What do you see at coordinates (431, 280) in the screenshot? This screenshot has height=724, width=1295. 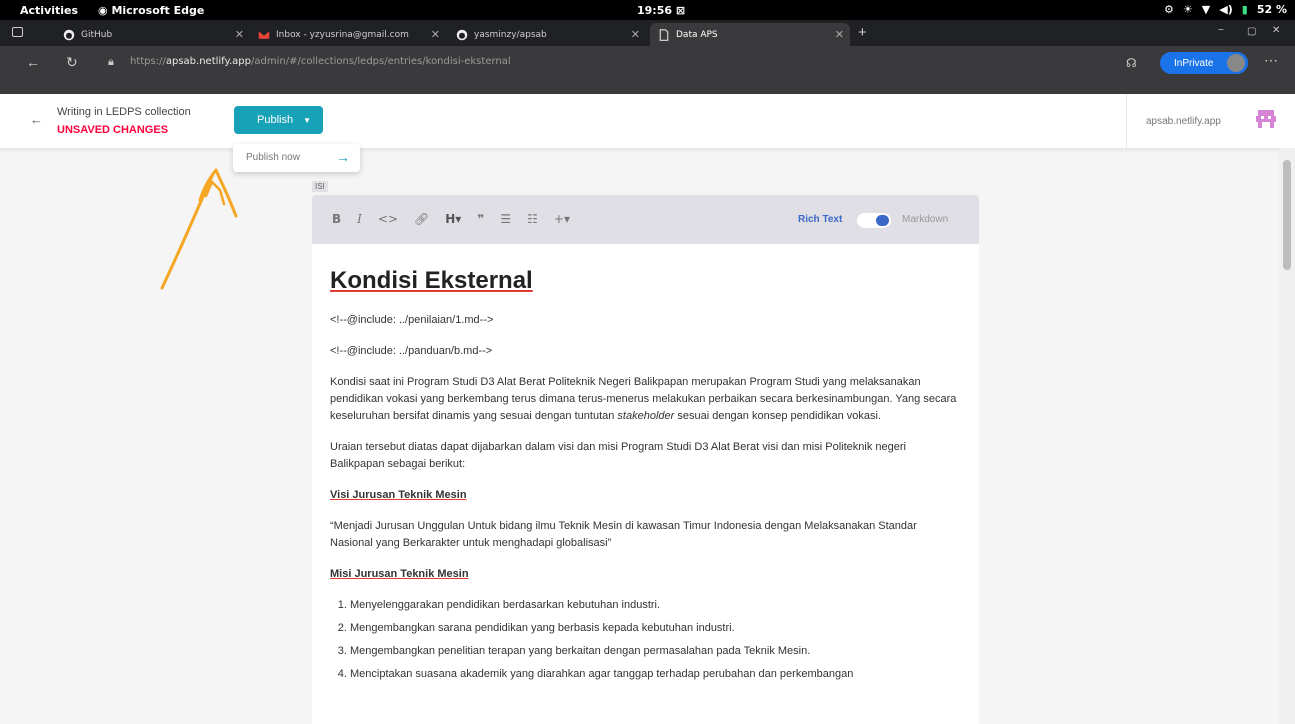 I see `document-title: Kondisi Eksternal` at bounding box center [431, 280].